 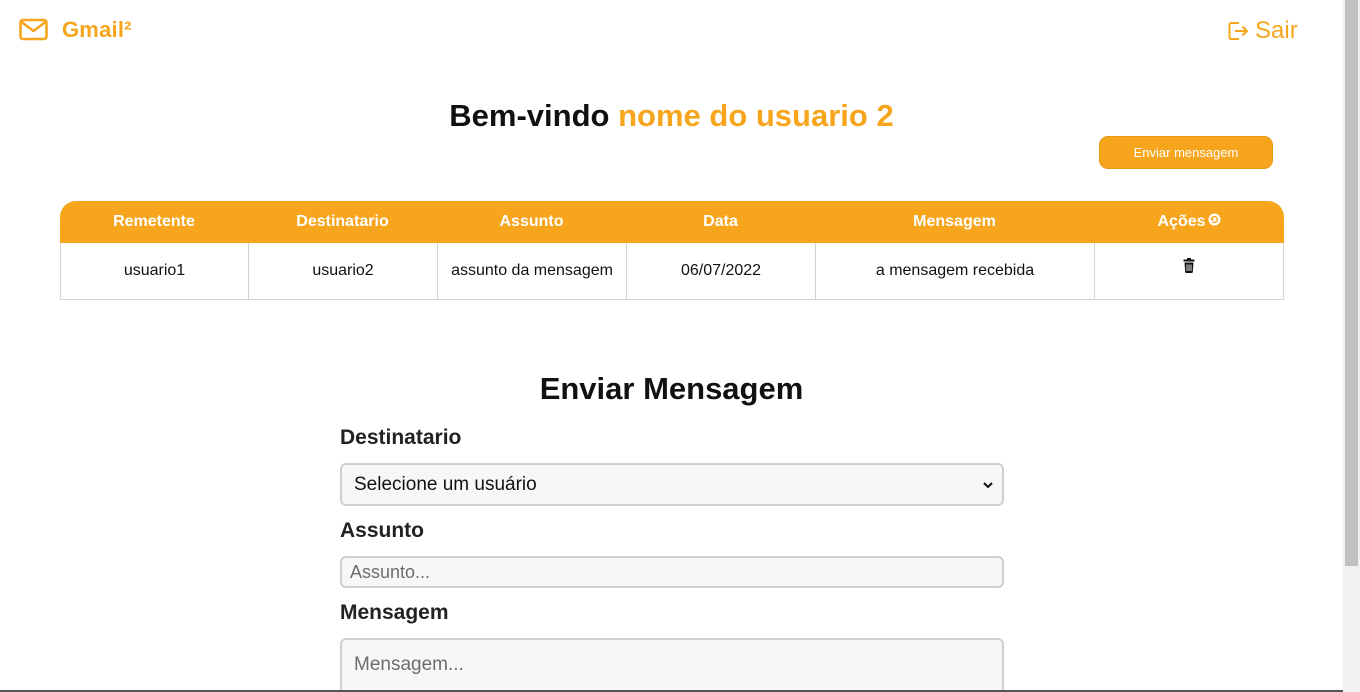 I want to click on mensagem-textarea, so click(x=672, y=665).